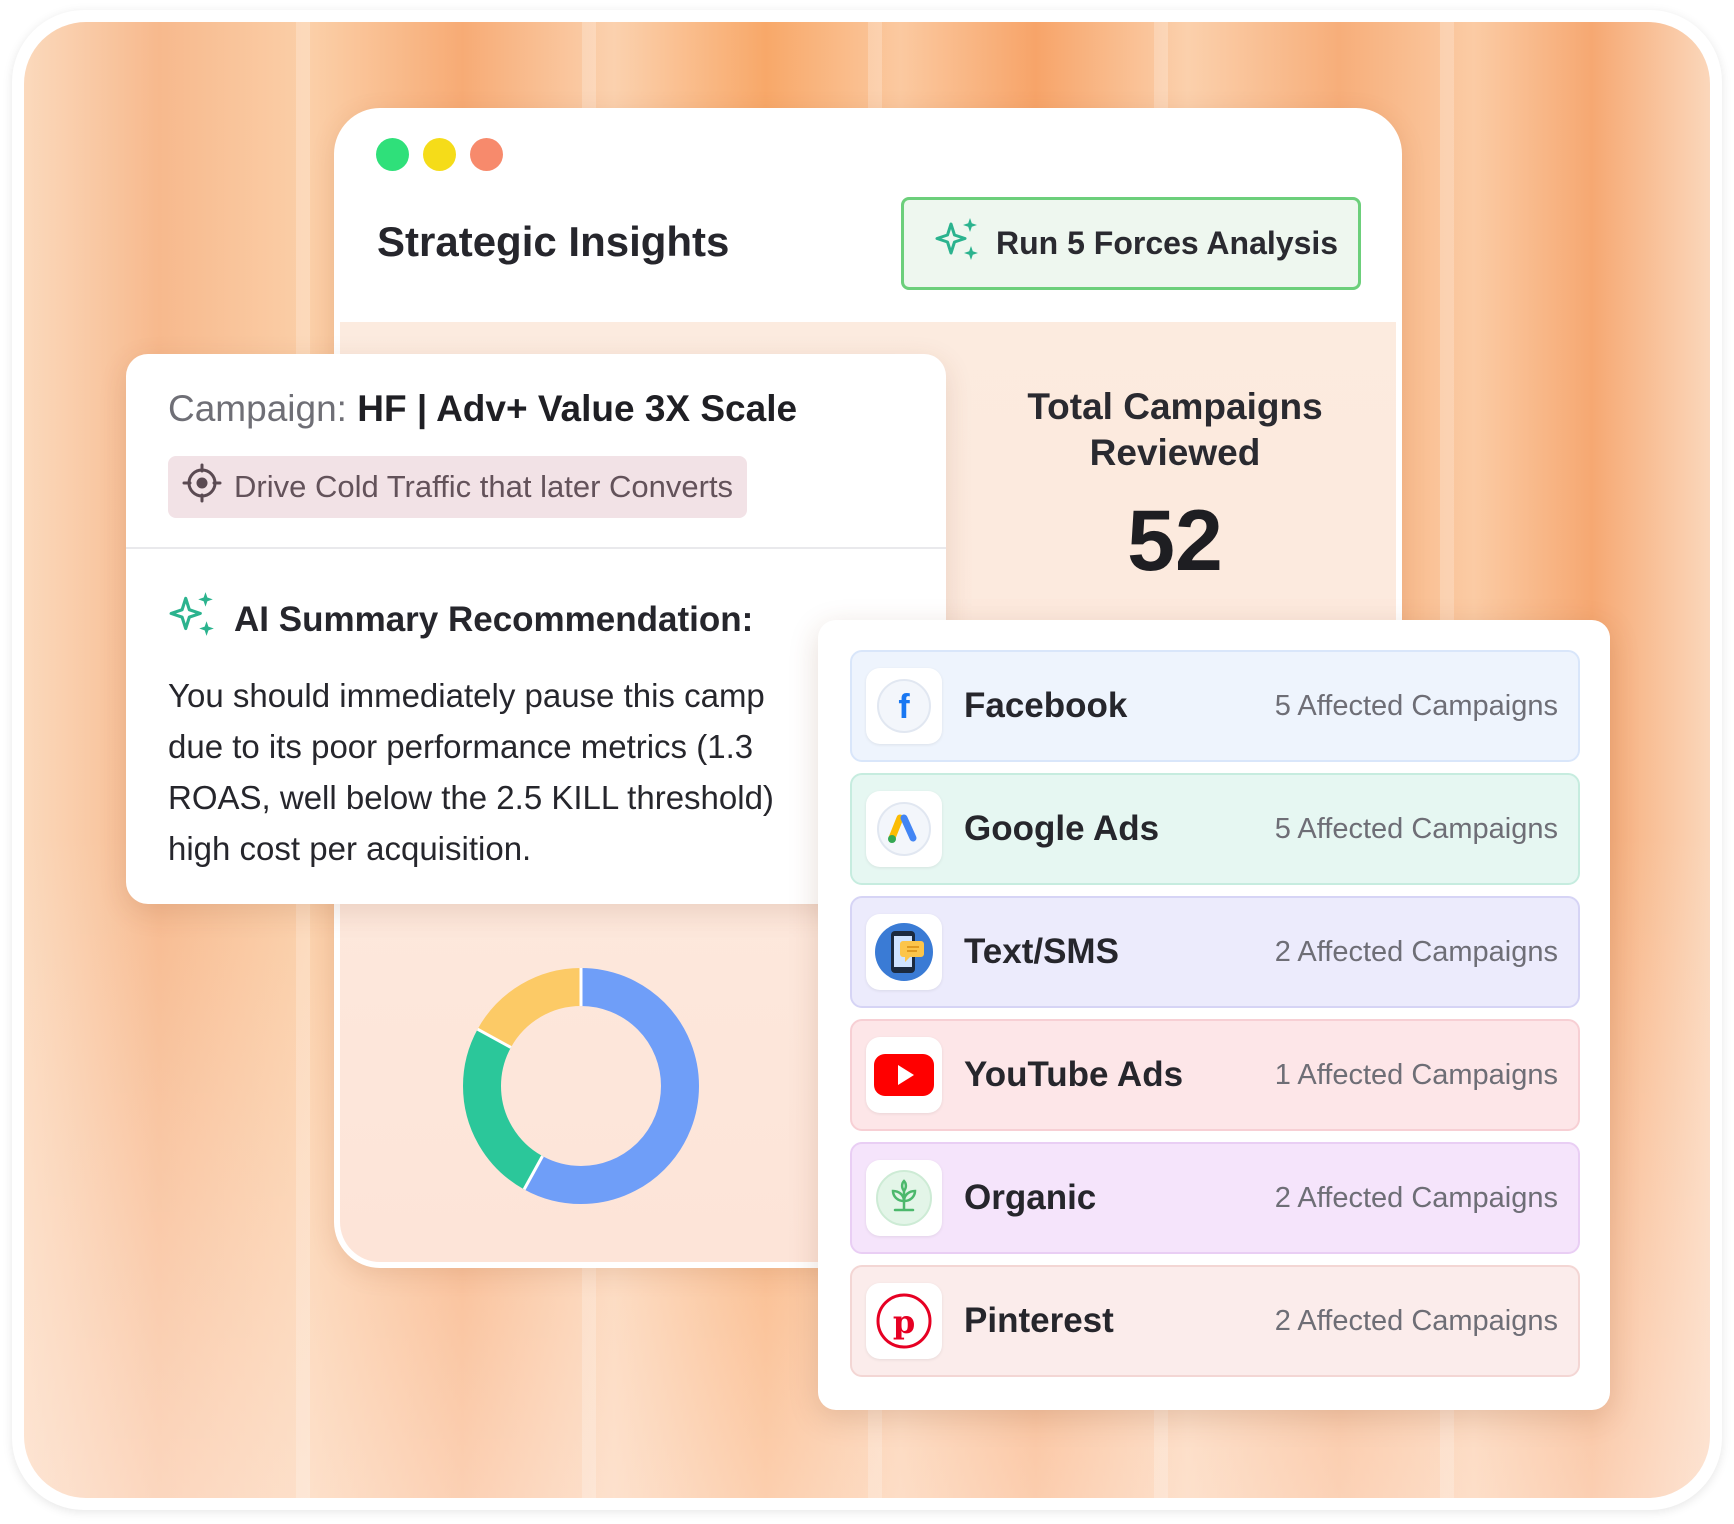 The image size is (1734, 1524). What do you see at coordinates (1046, 705) in the screenshot?
I see `platform-name: Facebook` at bounding box center [1046, 705].